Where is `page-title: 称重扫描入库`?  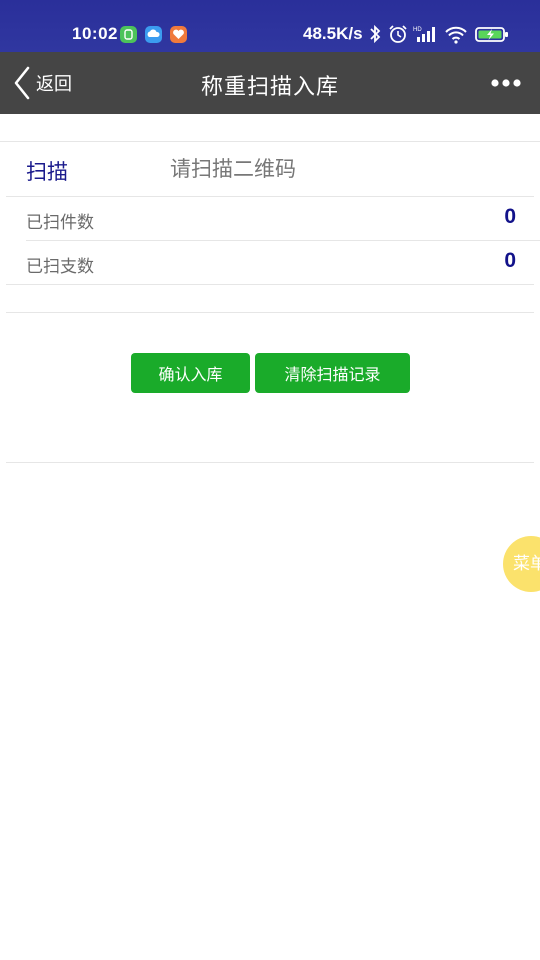 page-title: 称重扫描入库 is located at coordinates (269, 87).